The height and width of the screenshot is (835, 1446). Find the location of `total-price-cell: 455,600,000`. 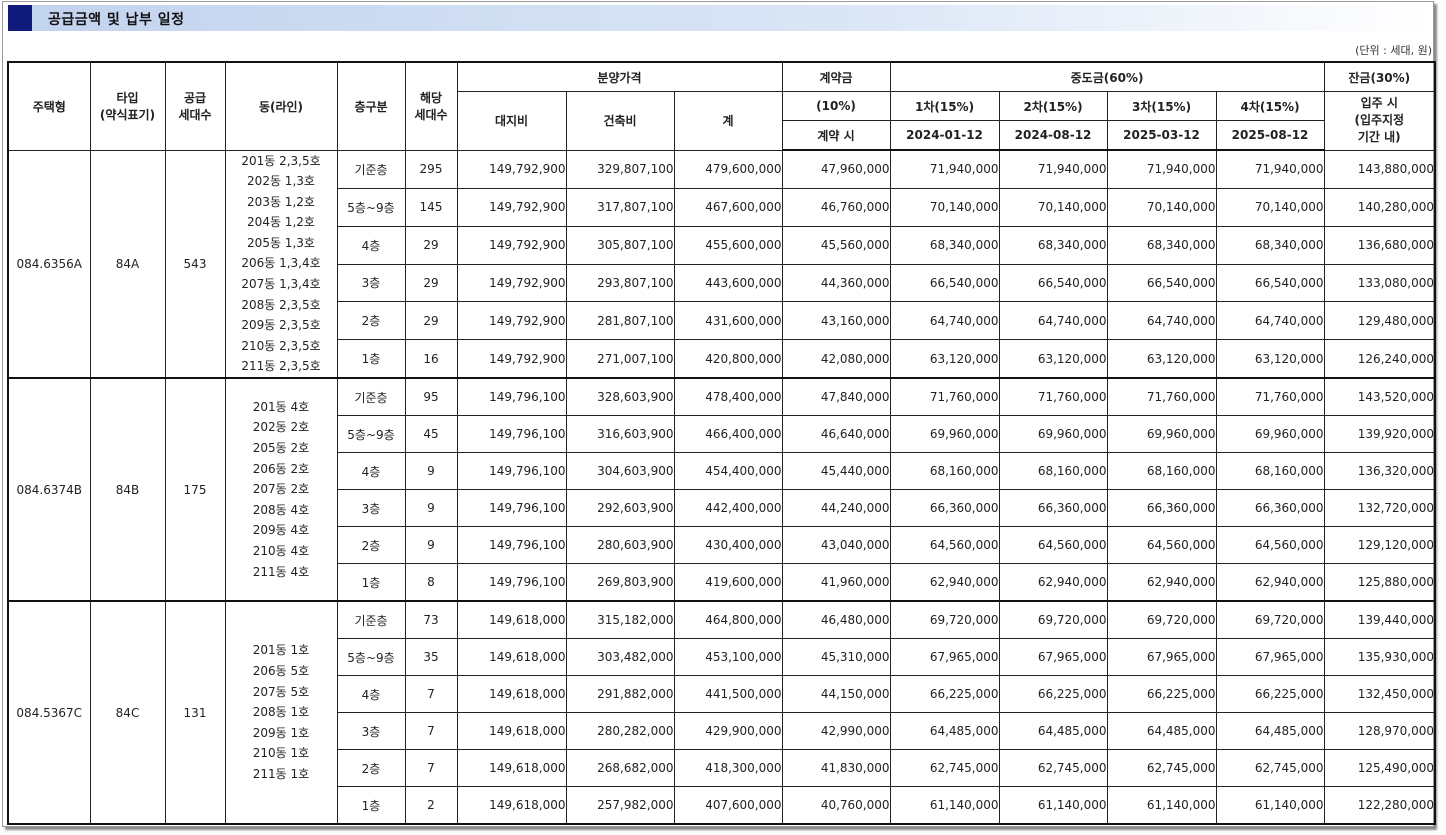

total-price-cell: 455,600,000 is located at coordinates (728, 245).